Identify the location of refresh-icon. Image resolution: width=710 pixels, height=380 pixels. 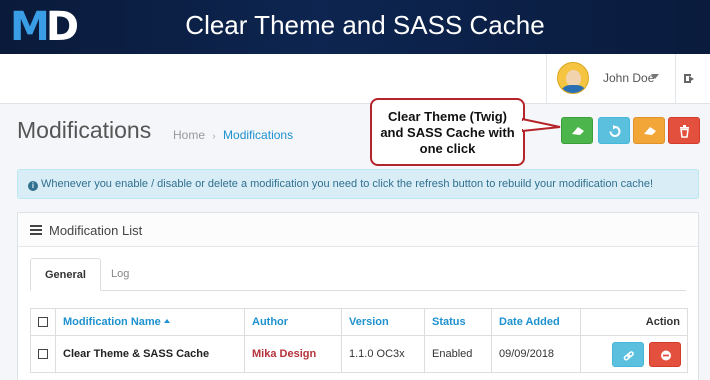
(615, 131).